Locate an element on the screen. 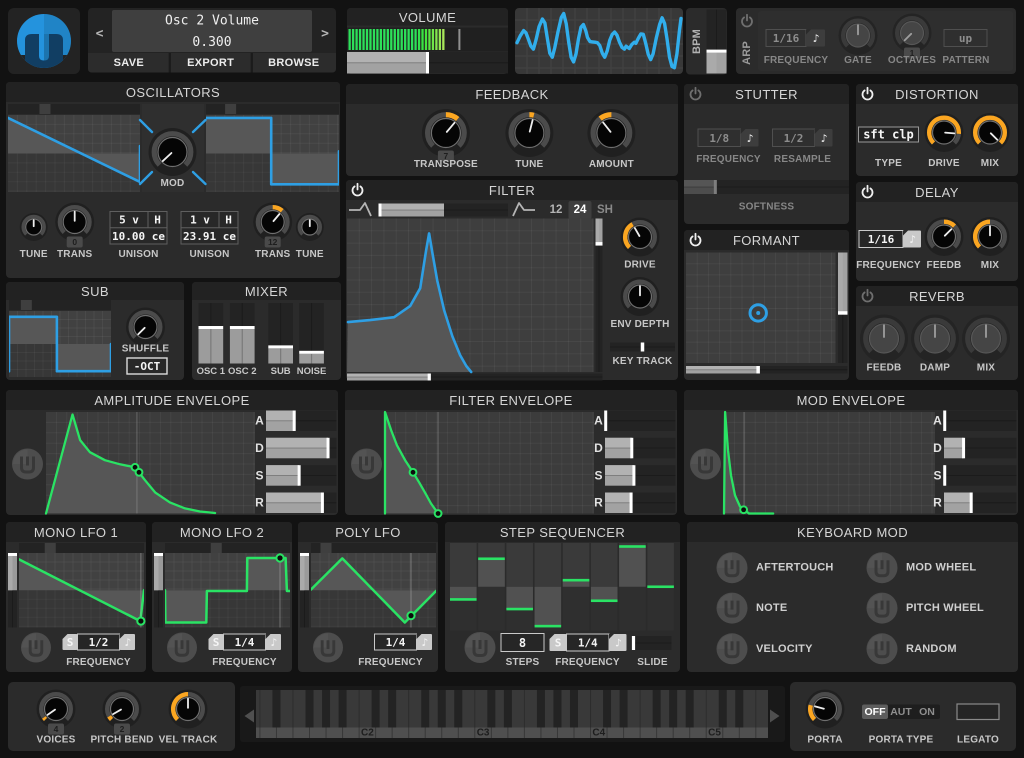  mono-lfo-1-frequency-box: 1/2 is located at coordinates (98, 642).